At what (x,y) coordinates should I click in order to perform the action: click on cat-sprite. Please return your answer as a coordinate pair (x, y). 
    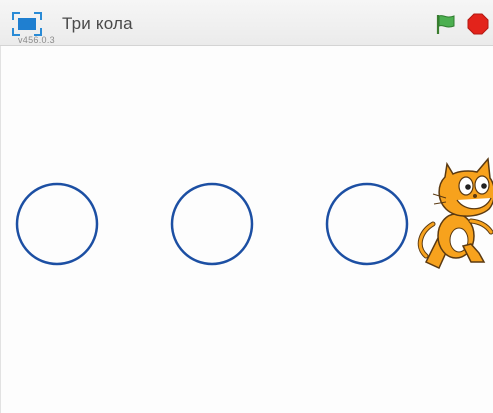
    Looking at the image, I should click on (455, 213).